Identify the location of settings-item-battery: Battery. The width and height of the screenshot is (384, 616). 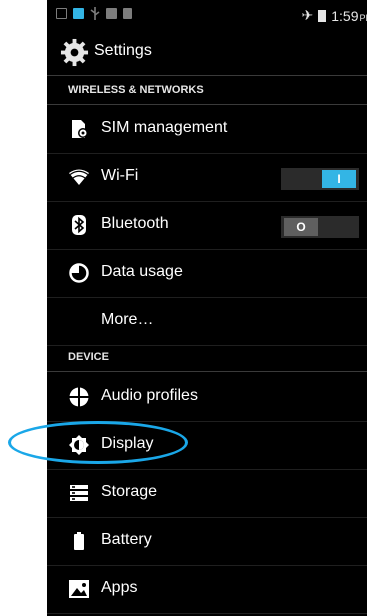
(207, 541).